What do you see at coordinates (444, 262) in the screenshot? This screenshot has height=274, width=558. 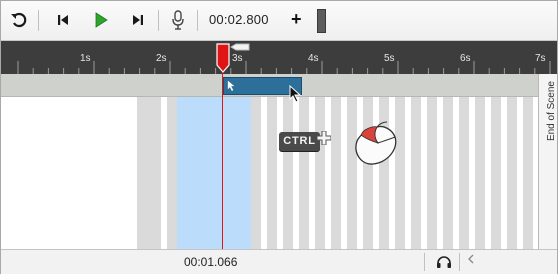 I see `headphones-icon` at bounding box center [444, 262].